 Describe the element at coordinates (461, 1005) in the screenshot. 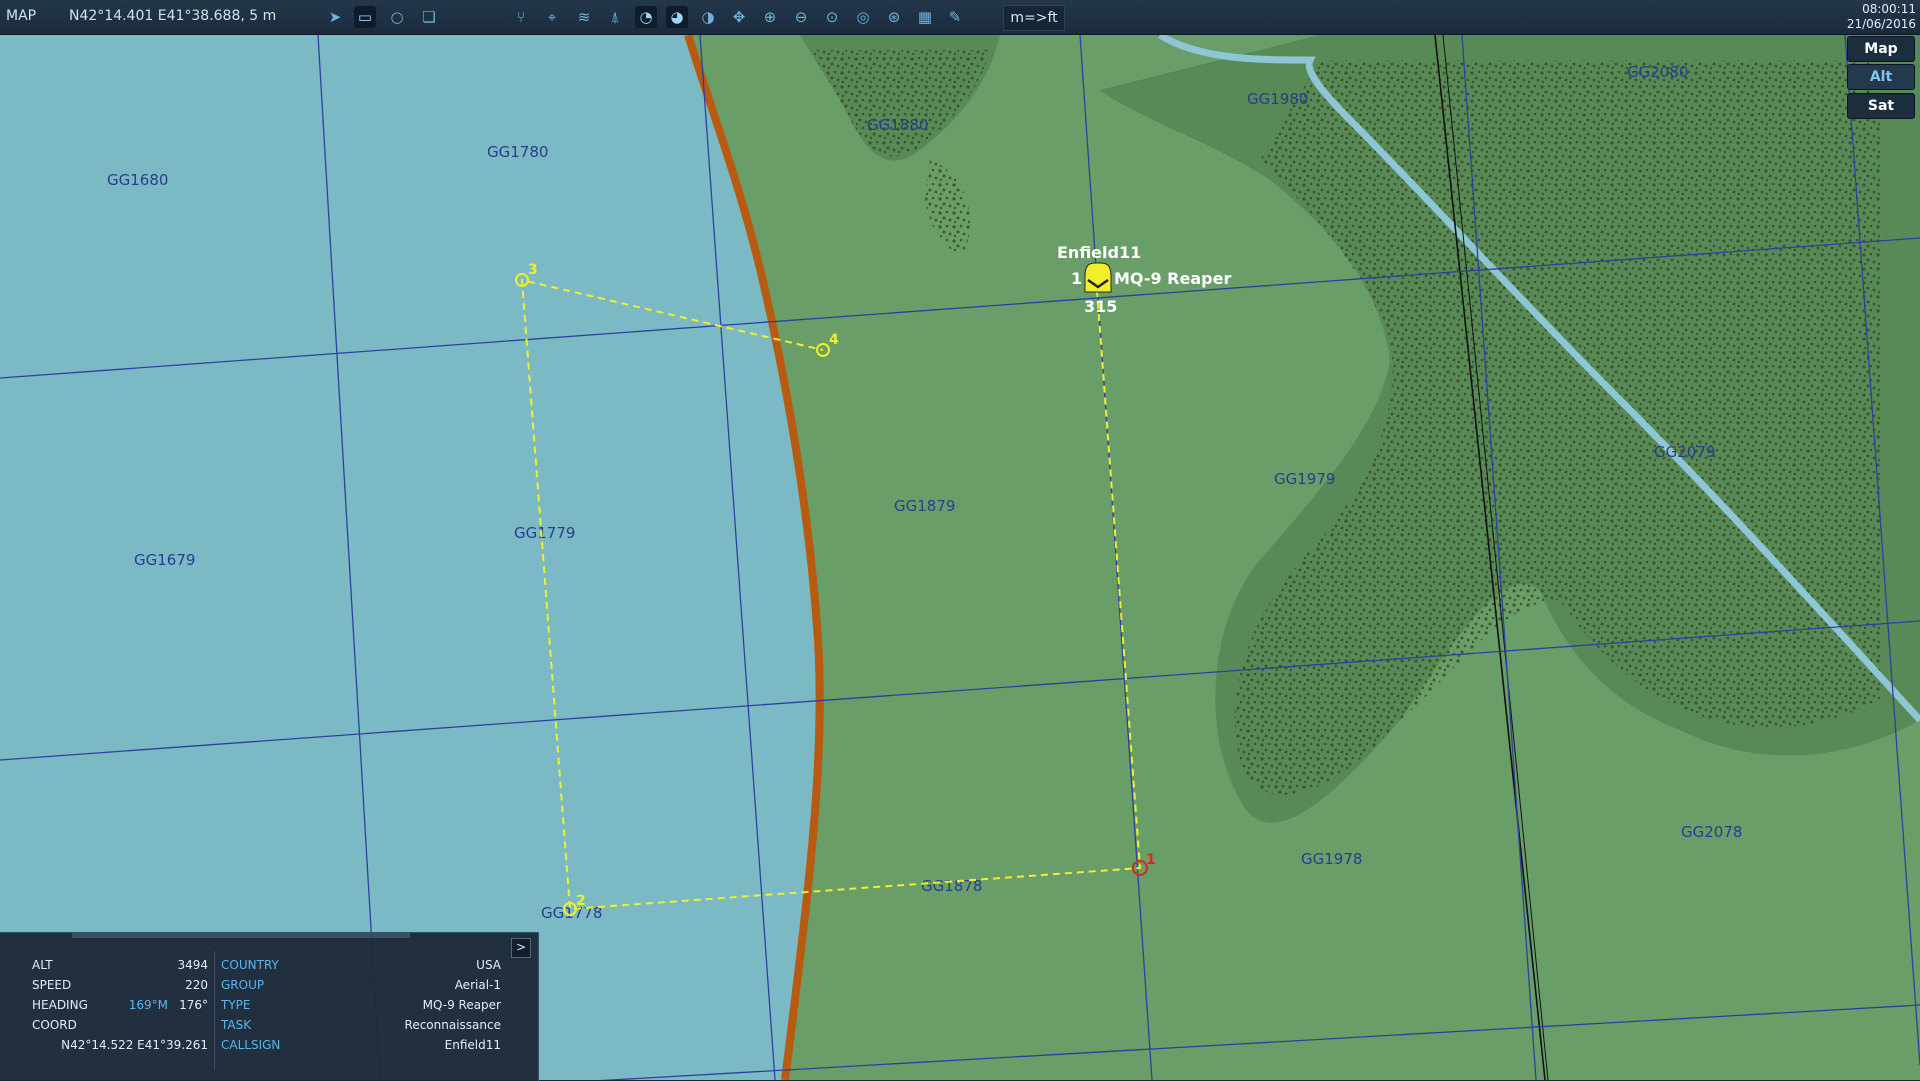

I see `type-value: MQ-9 Reaper` at that location.